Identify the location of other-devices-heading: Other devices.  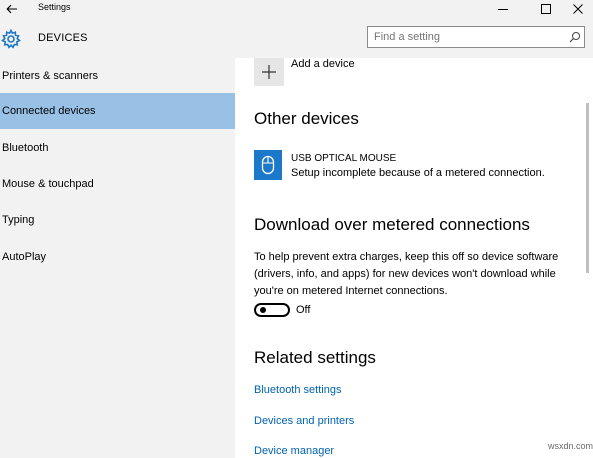
(306, 118).